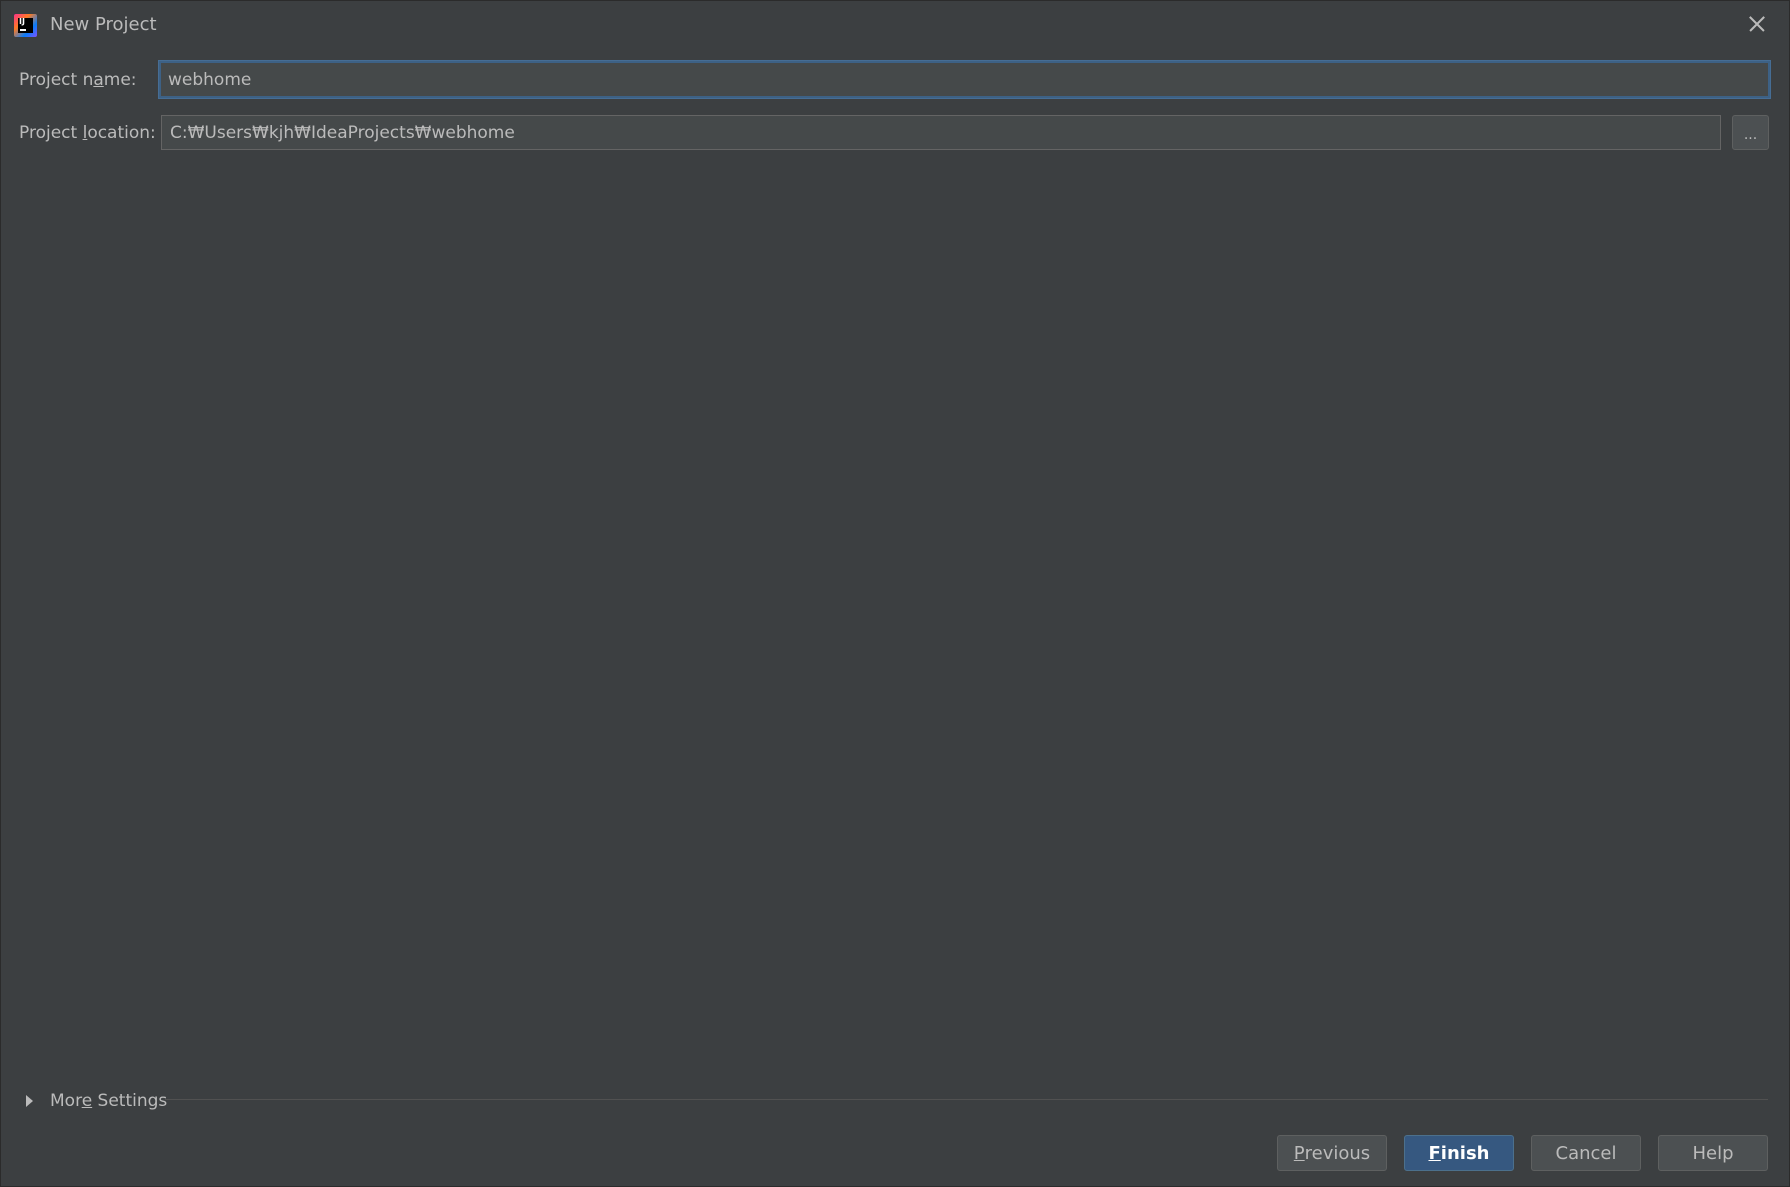  Describe the element at coordinates (25, 25) in the screenshot. I see `intellij-idea-icon: IJ` at that location.